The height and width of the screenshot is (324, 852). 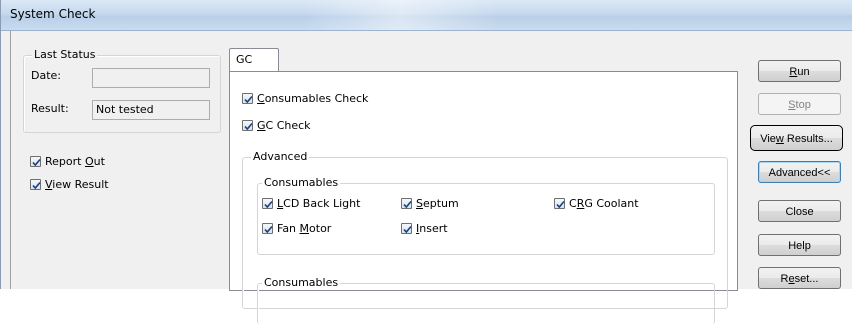 I want to click on insert-label: Insert, so click(x=432, y=228).